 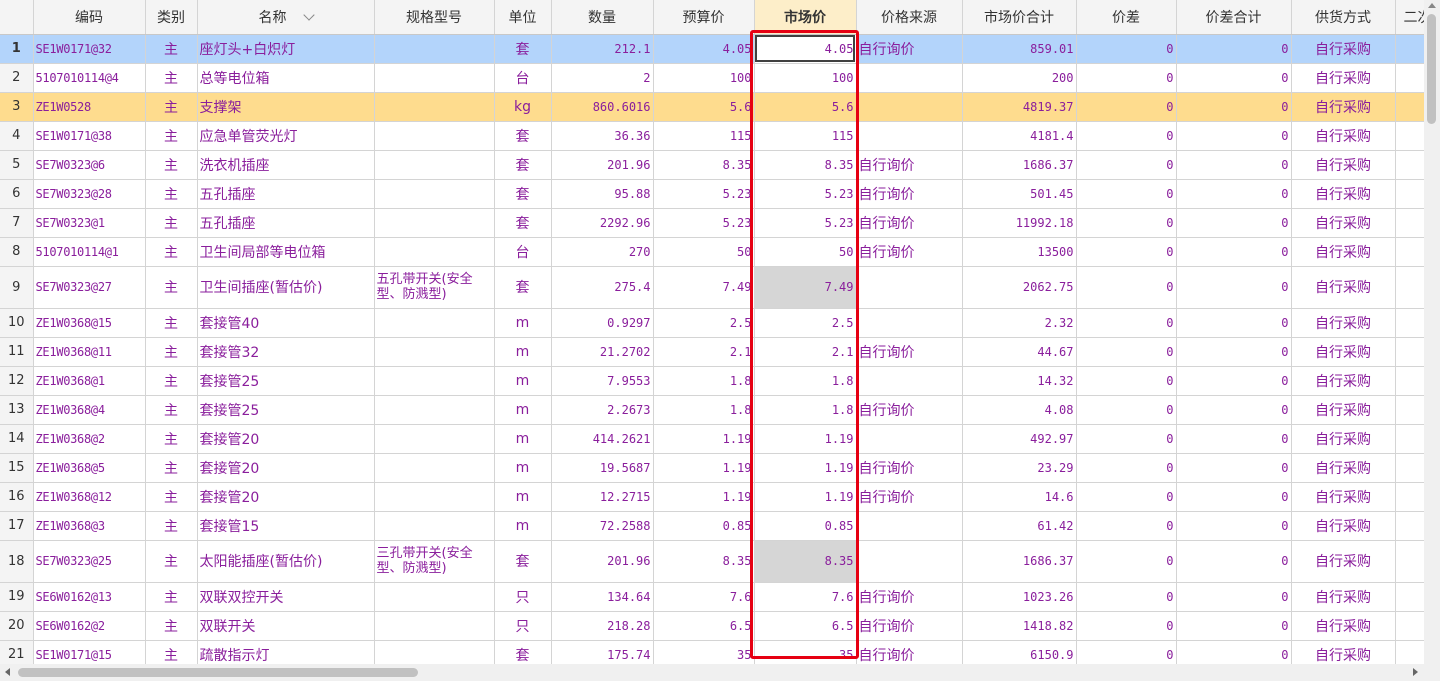 I want to click on code-cell: SE7W0323@28, so click(x=89, y=194).